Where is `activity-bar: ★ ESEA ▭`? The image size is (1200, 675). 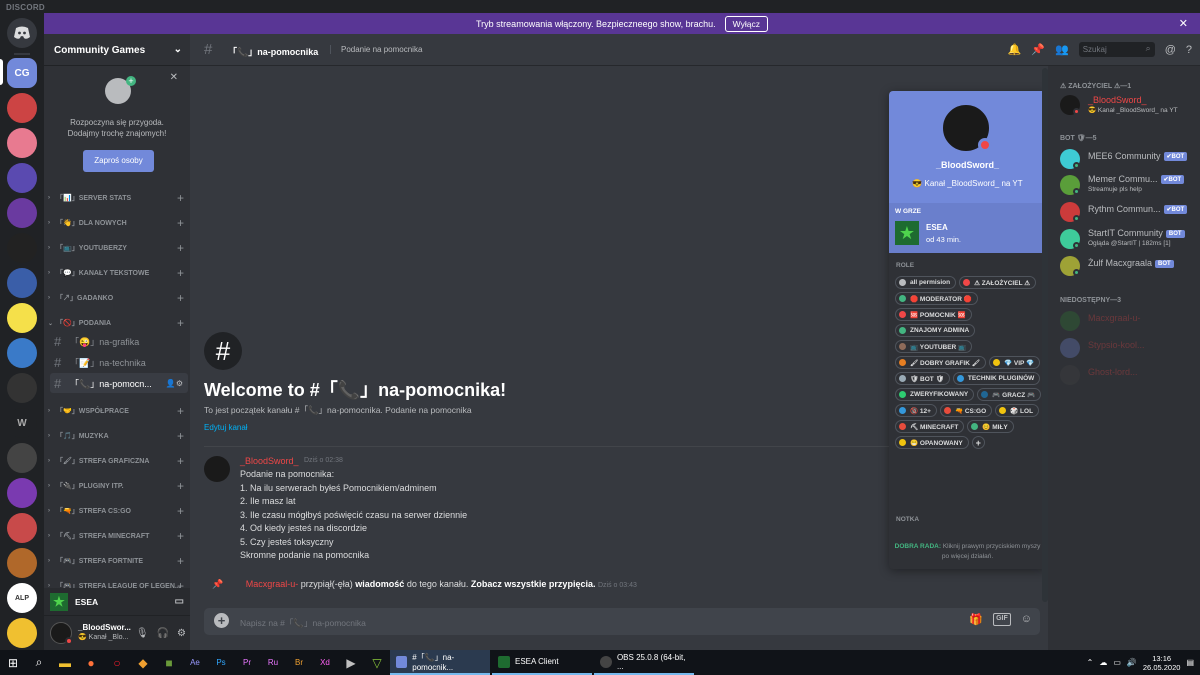 activity-bar: ★ ESEA ▭ is located at coordinates (117, 602).